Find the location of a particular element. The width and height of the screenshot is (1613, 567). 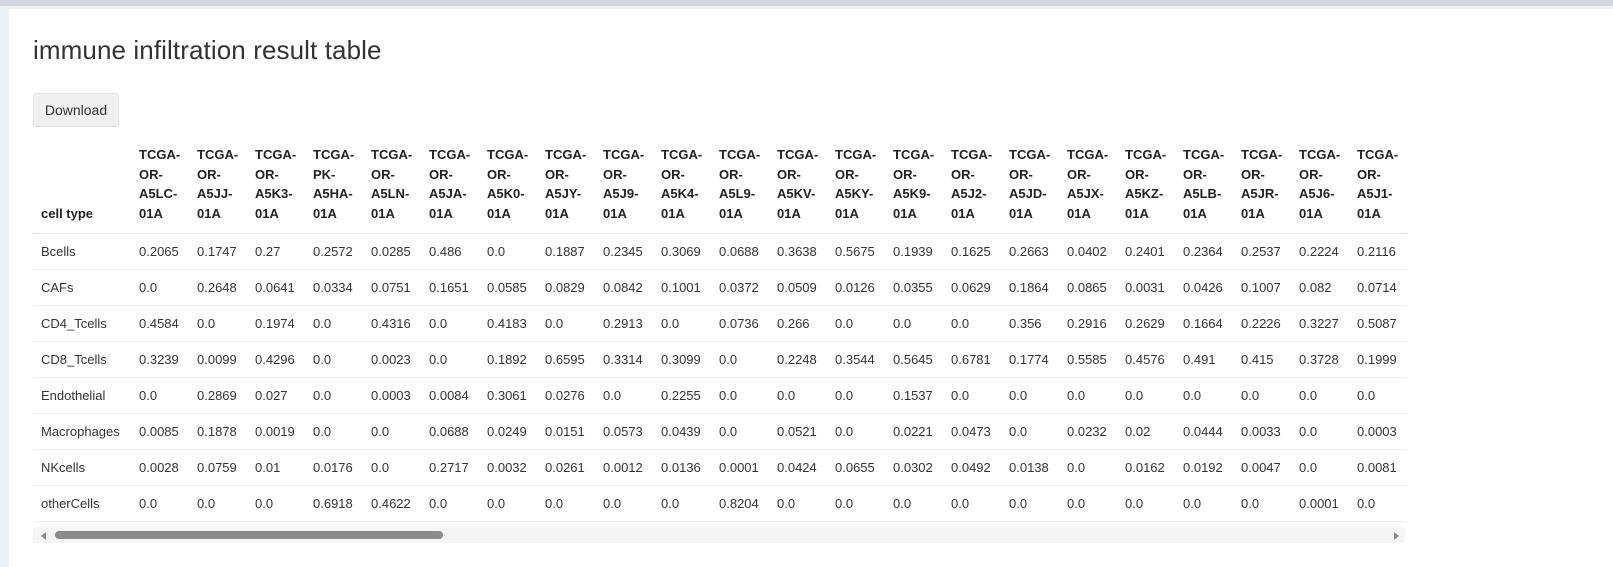

column-header-sample: TCGA- OR- A5LC- 01A is located at coordinates (160, 185).